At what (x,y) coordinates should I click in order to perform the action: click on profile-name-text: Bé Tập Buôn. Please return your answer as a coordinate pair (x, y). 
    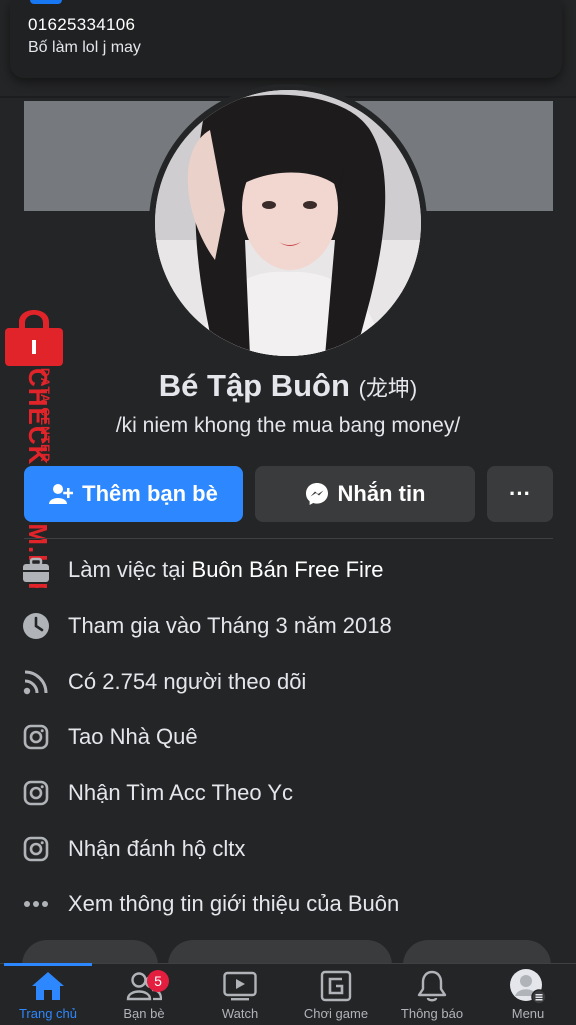
    Looking at the image, I should click on (254, 385).